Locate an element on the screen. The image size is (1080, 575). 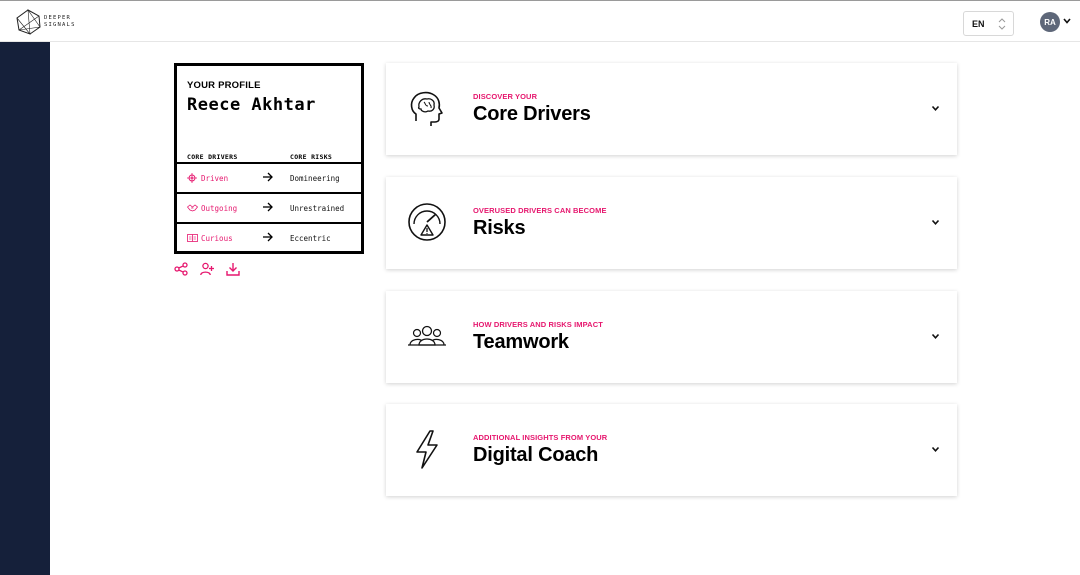
language-value: EN is located at coordinates (978, 24).